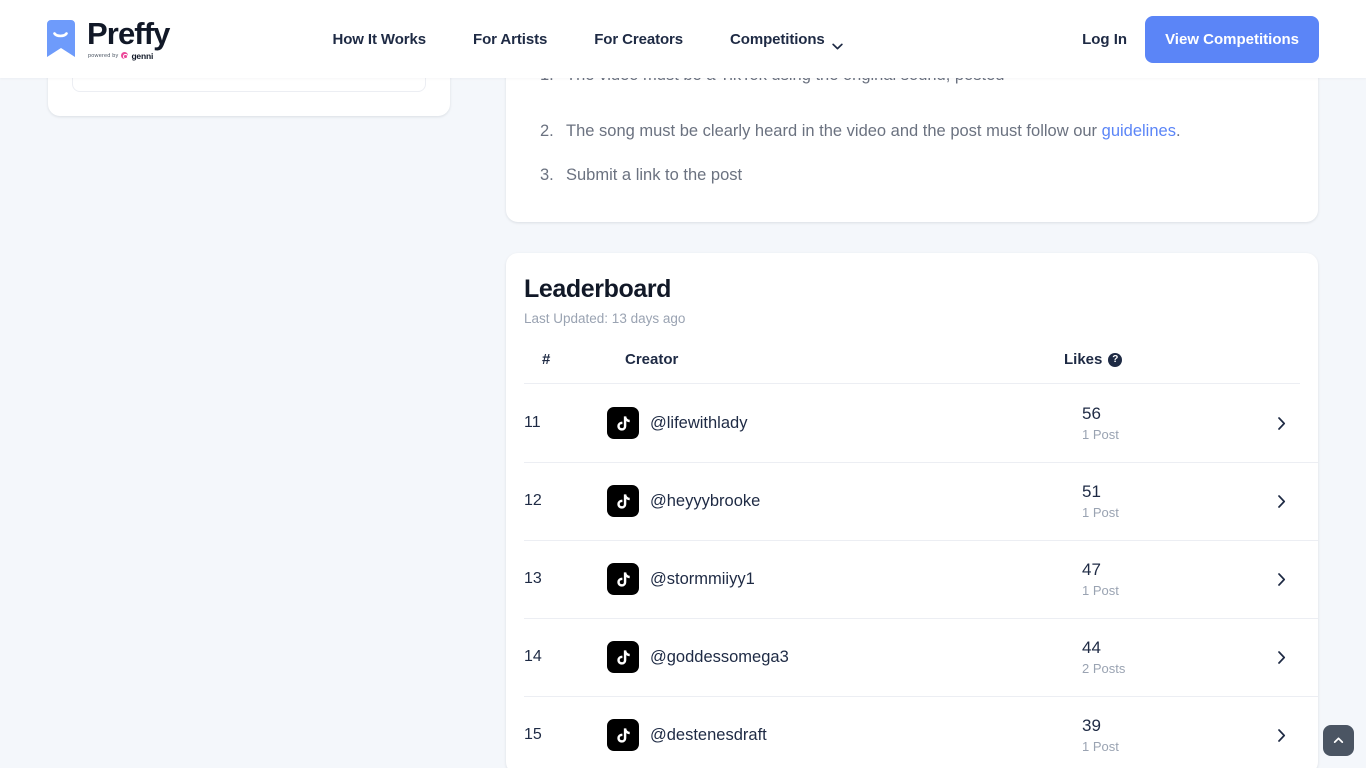  I want to click on row-creator: @stormmiiyy1, so click(844, 579).